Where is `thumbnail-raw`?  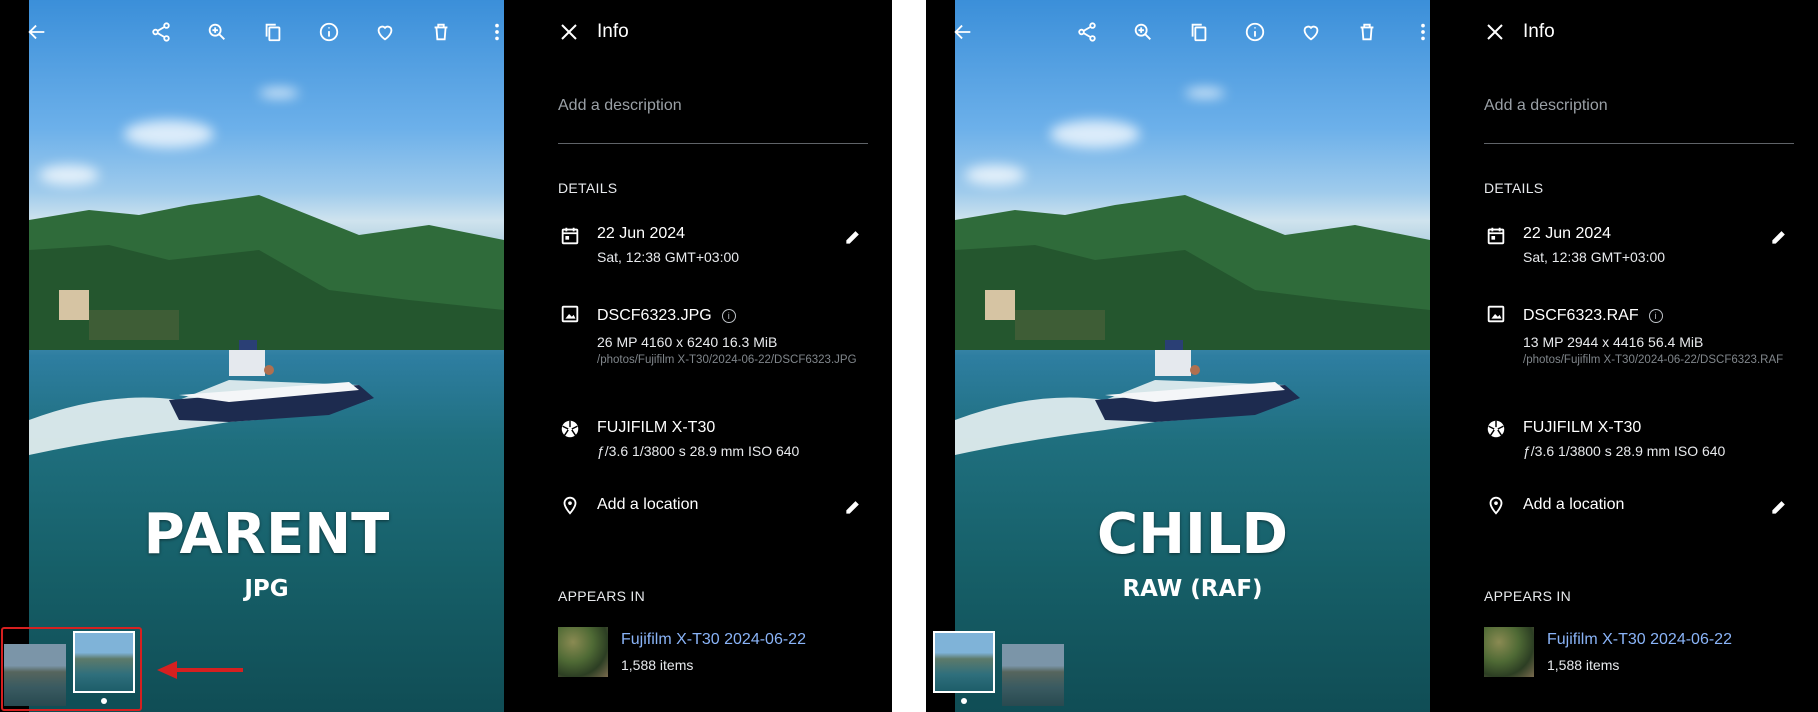
thumbnail-raw is located at coordinates (1033, 675).